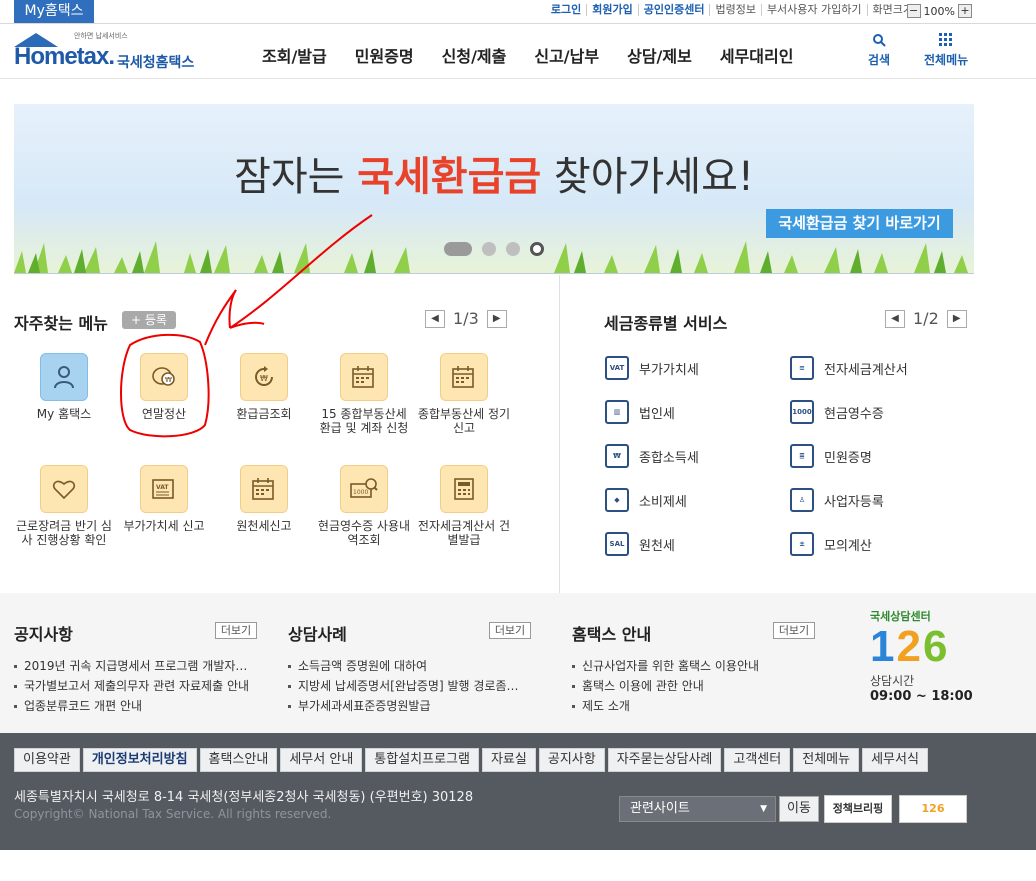  What do you see at coordinates (164, 526) in the screenshot?
I see `fav-label: 부가가치세 신고` at bounding box center [164, 526].